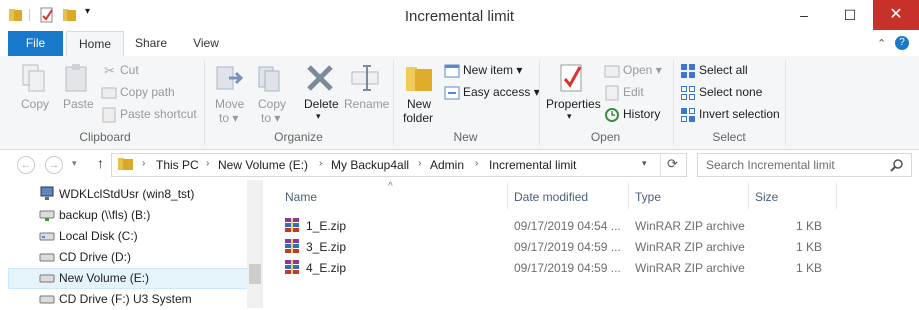 The image size is (919, 310). Describe the element at coordinates (263, 165) in the screenshot. I see `breadcrumb-new-volume: New Volume (E:)` at that location.